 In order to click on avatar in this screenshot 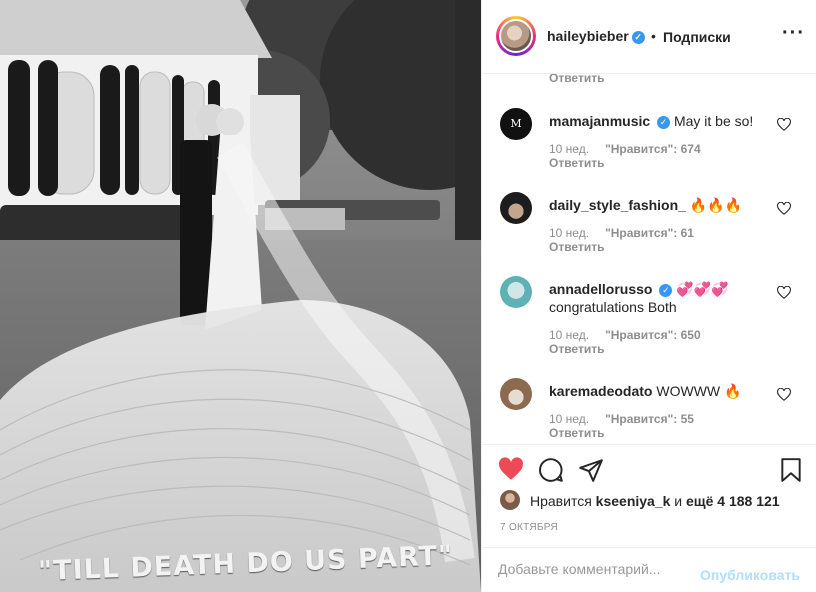, I will do `click(516, 36)`.